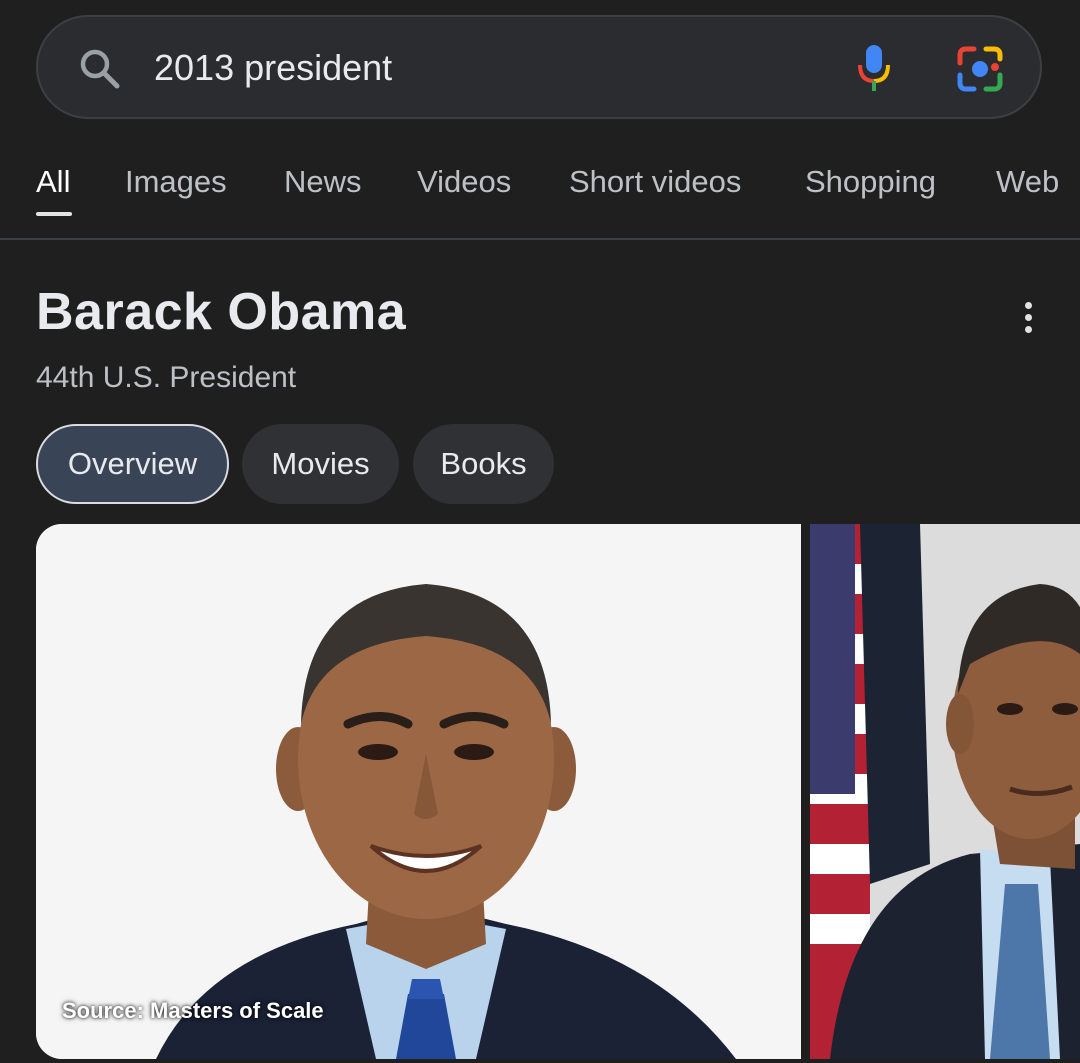  What do you see at coordinates (54, 214) in the screenshot?
I see `active-tab-indicator` at bounding box center [54, 214].